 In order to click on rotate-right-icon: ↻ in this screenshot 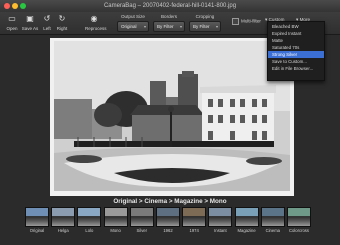, I will do `click(62, 18)`.